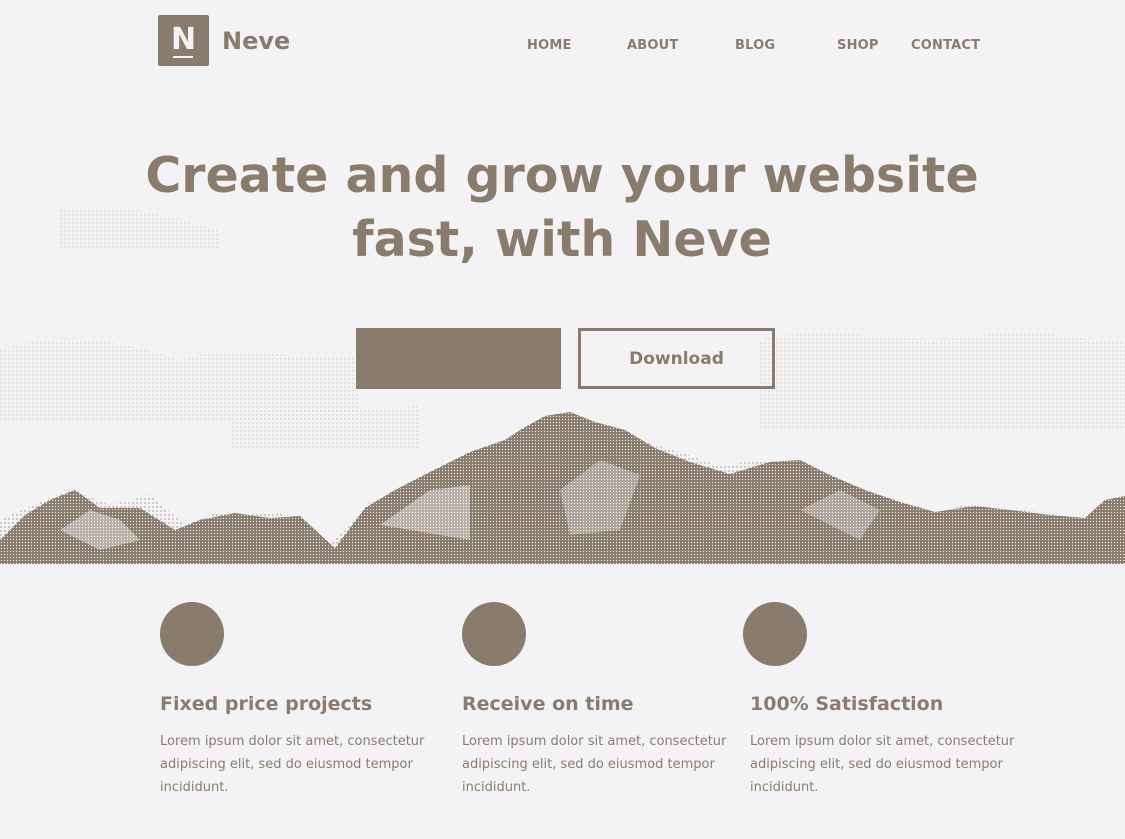  What do you see at coordinates (548, 704) in the screenshot?
I see `feature-title: Receive on time` at bounding box center [548, 704].